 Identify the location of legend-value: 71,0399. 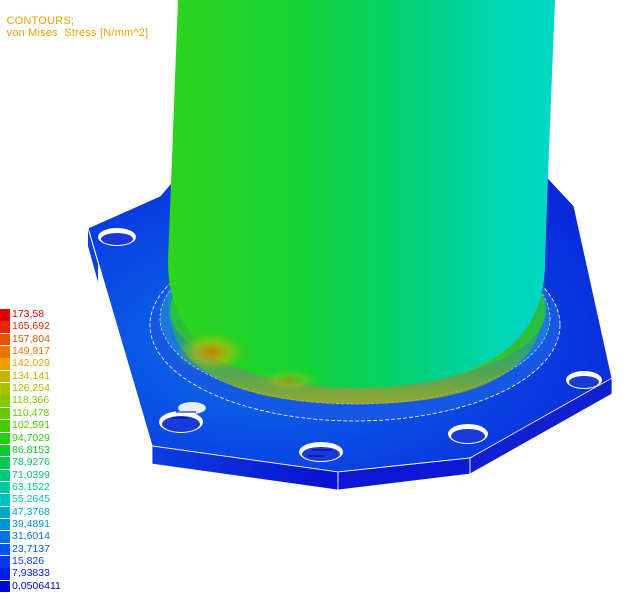
(31, 474).